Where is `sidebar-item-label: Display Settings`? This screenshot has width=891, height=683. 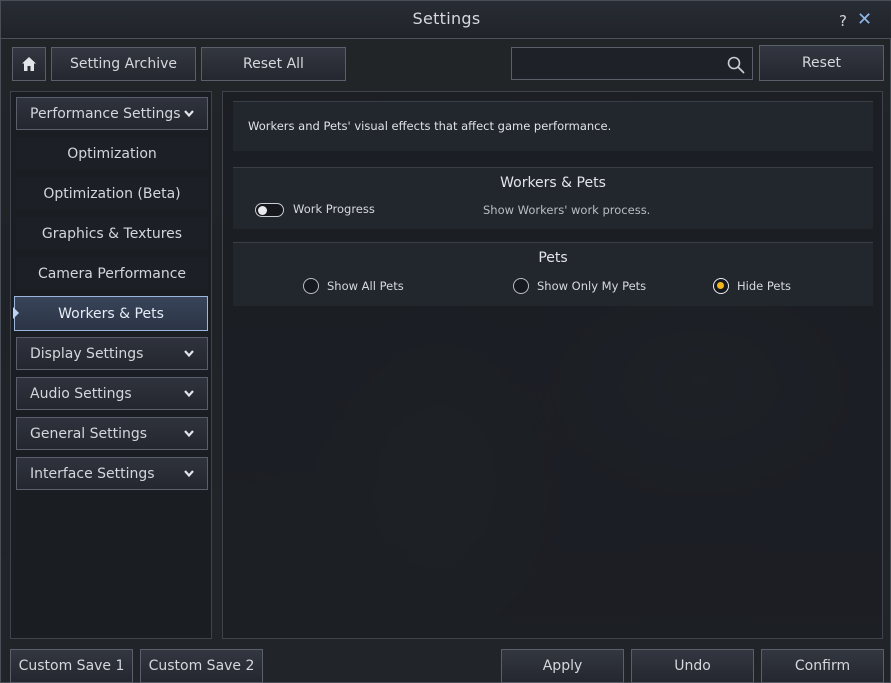 sidebar-item-label: Display Settings is located at coordinates (87, 353).